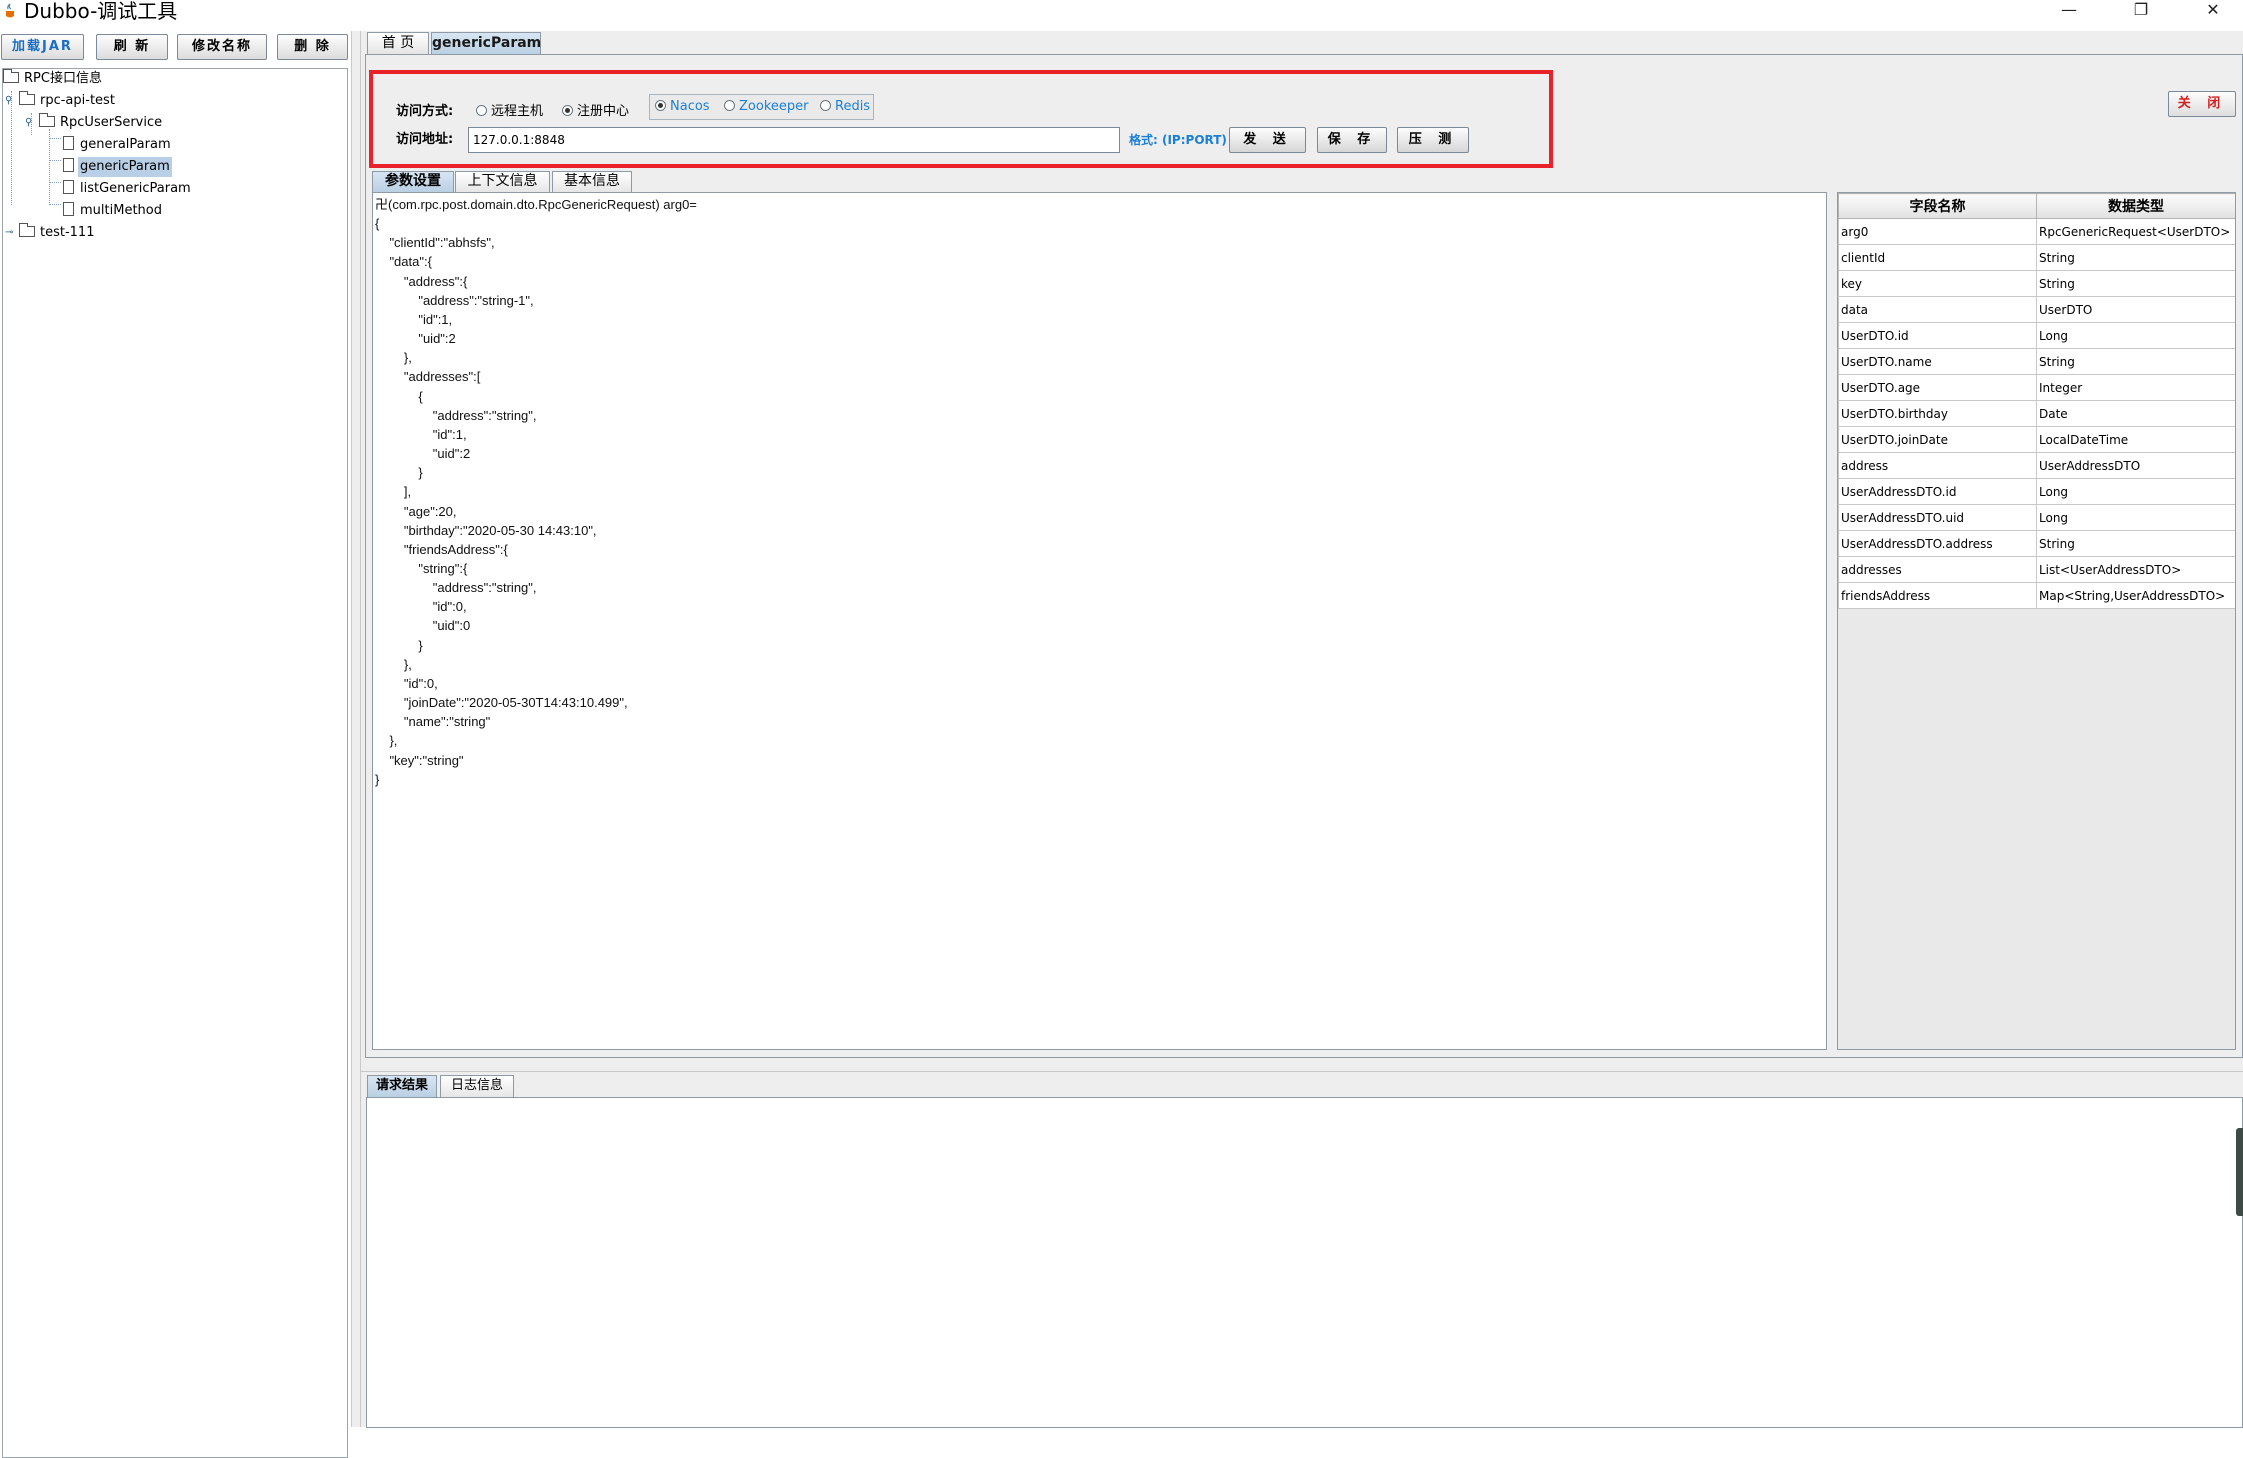  What do you see at coordinates (118, 145) in the screenshot?
I see `tree-method-generalparam: generalParam` at bounding box center [118, 145].